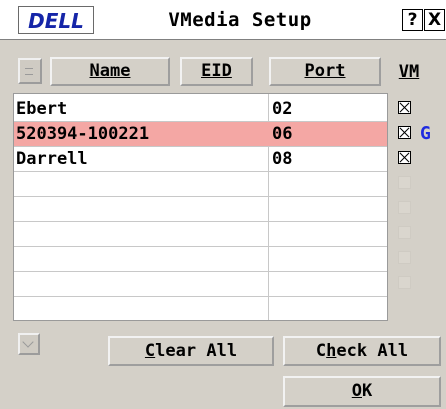 This screenshot has height=409, width=446. Describe the element at coordinates (29, 344) in the screenshot. I see `scroll-down-button` at that location.